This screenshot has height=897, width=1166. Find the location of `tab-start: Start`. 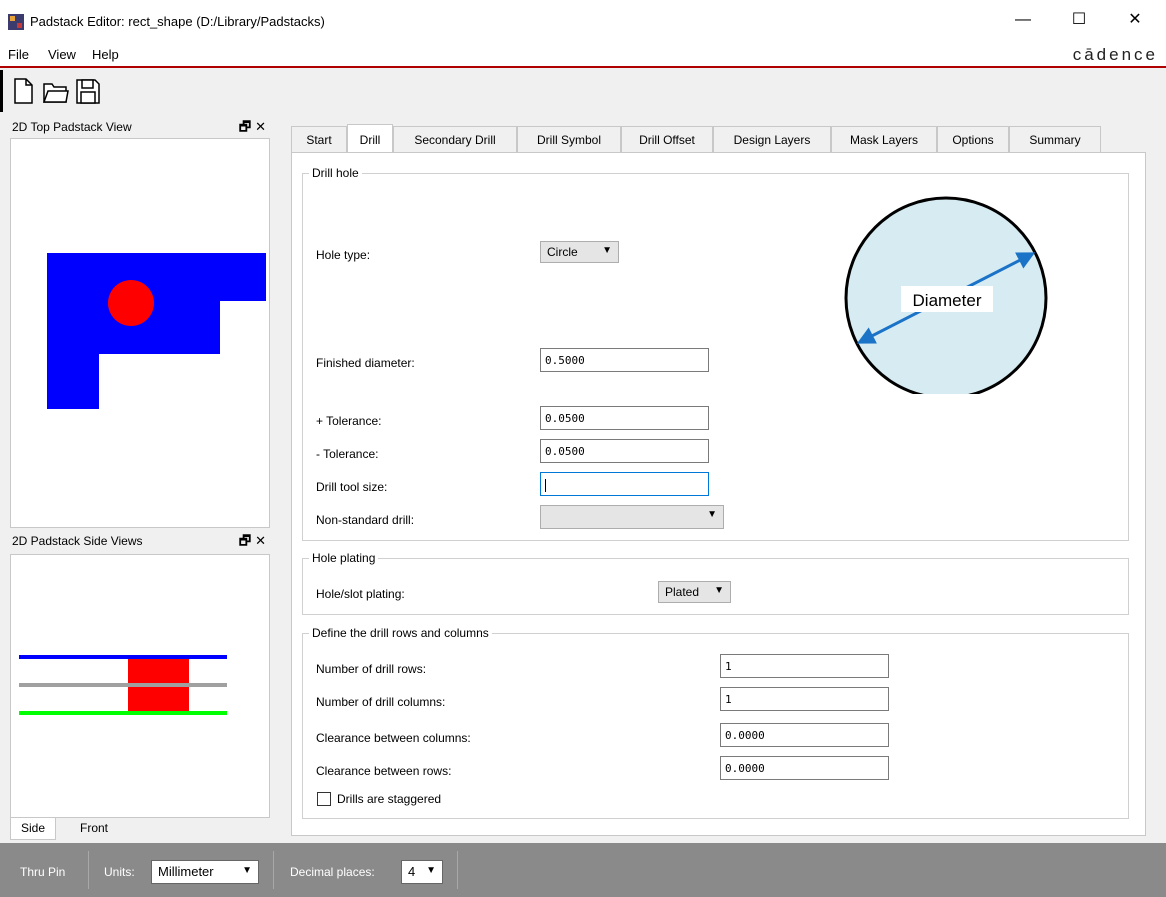

tab-start: Start is located at coordinates (319, 139).